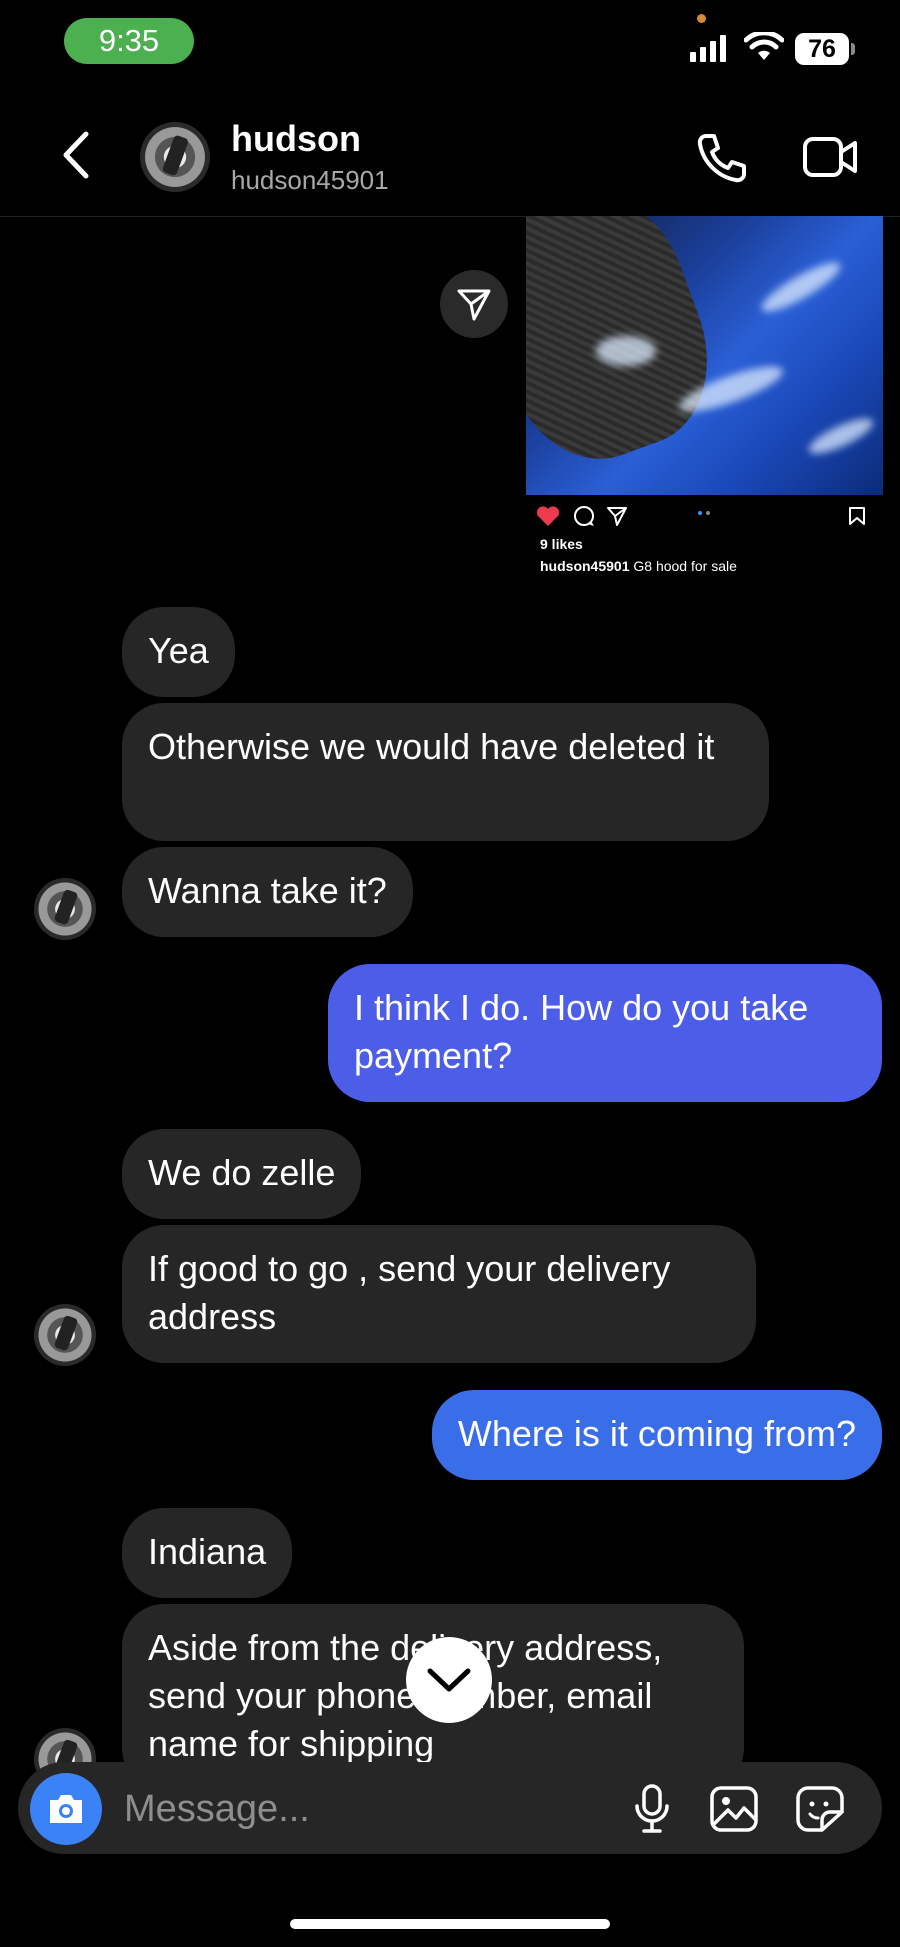 This screenshot has height=1947, width=900. What do you see at coordinates (734, 1809) in the screenshot?
I see `gallery-icon` at bounding box center [734, 1809].